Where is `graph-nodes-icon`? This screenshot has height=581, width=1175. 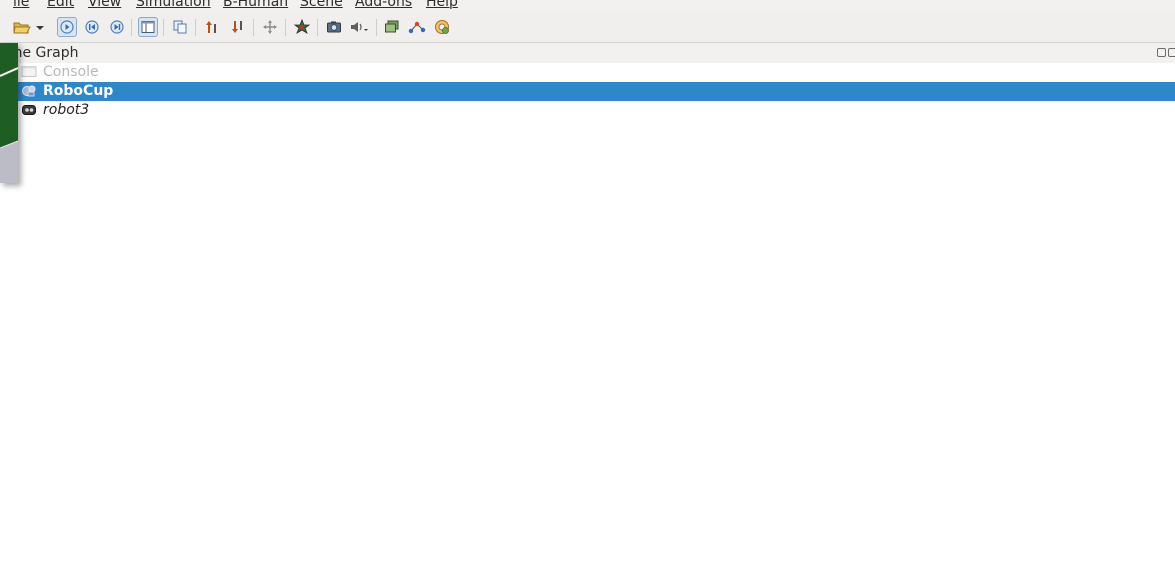 graph-nodes-icon is located at coordinates (417, 27).